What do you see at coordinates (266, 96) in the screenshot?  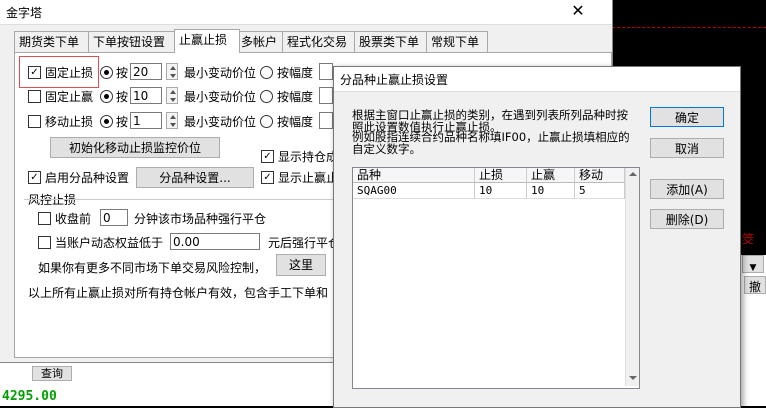 I see `row2-pct-radio` at bounding box center [266, 96].